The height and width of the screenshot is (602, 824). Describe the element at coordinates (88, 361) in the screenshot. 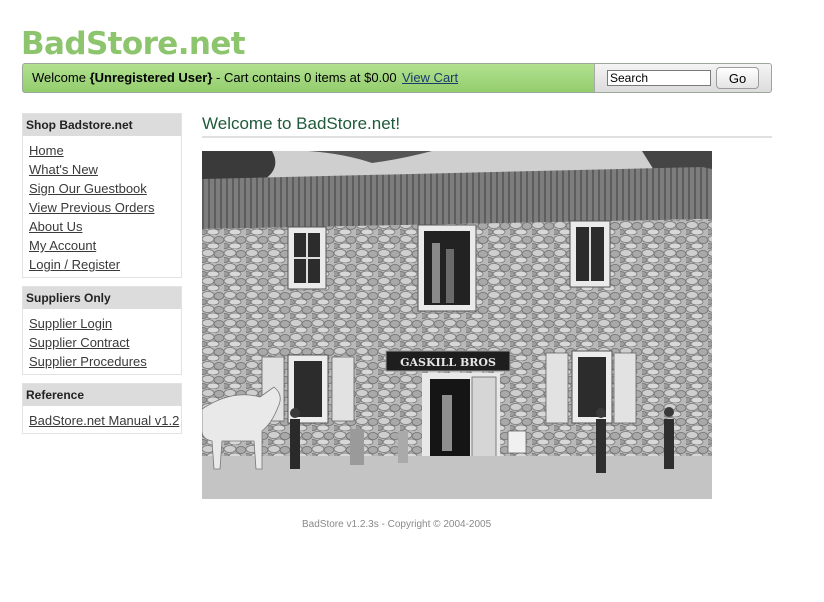

I see `supplier-procedures-link: Supplier Procedures` at that location.